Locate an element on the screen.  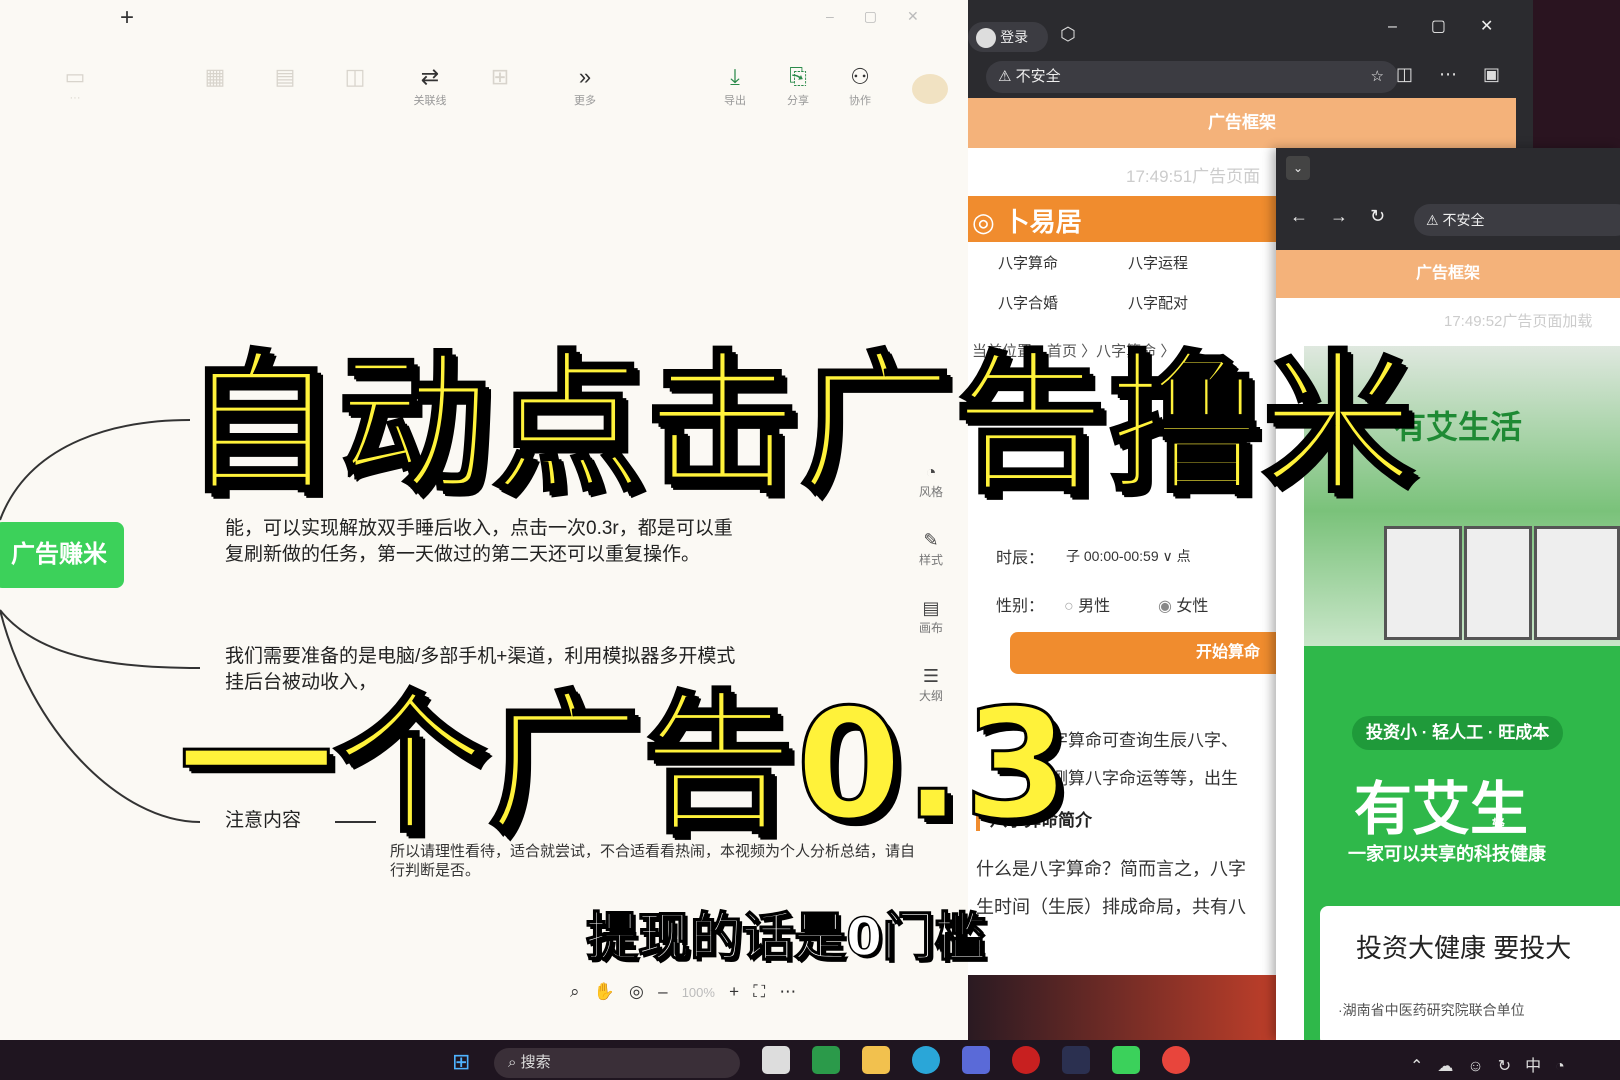
edge-browser-icon is located at coordinates (926, 1060).